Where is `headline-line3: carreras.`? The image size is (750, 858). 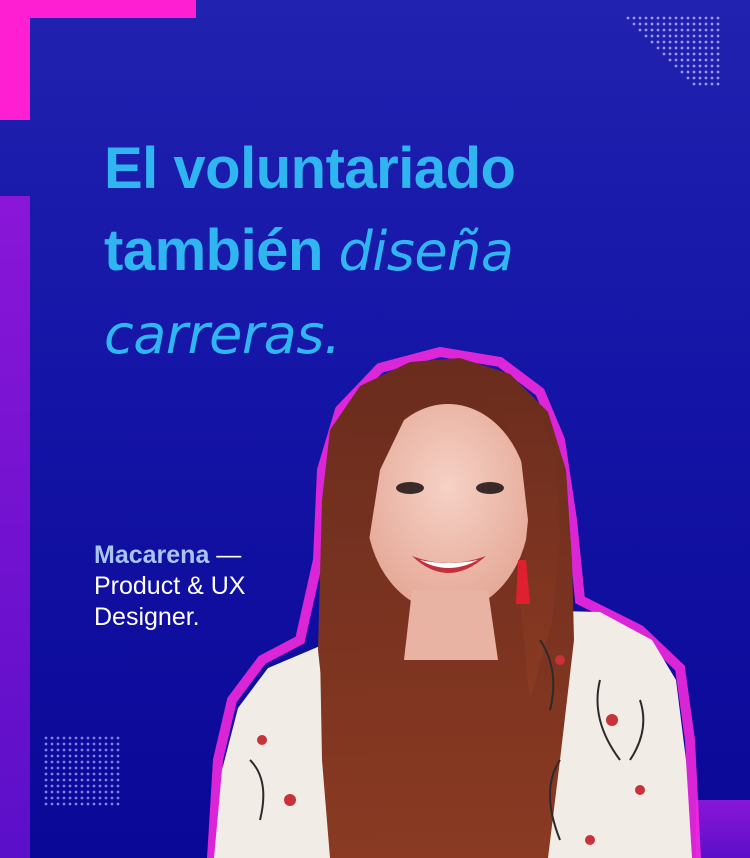
headline-line3: carreras. is located at coordinates (222, 334).